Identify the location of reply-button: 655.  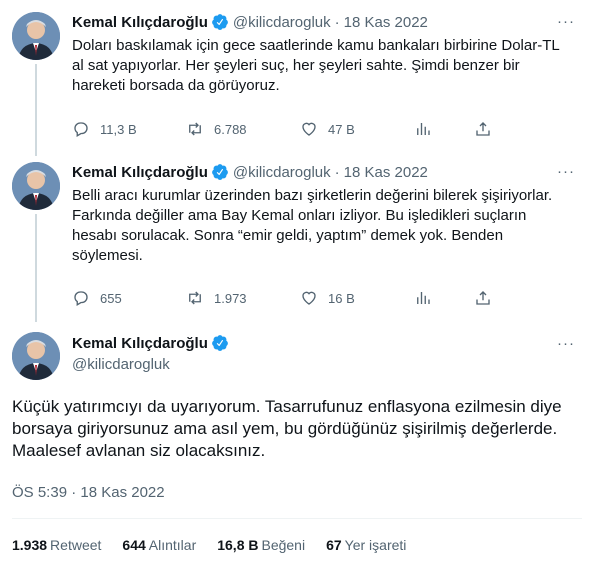
(129, 298).